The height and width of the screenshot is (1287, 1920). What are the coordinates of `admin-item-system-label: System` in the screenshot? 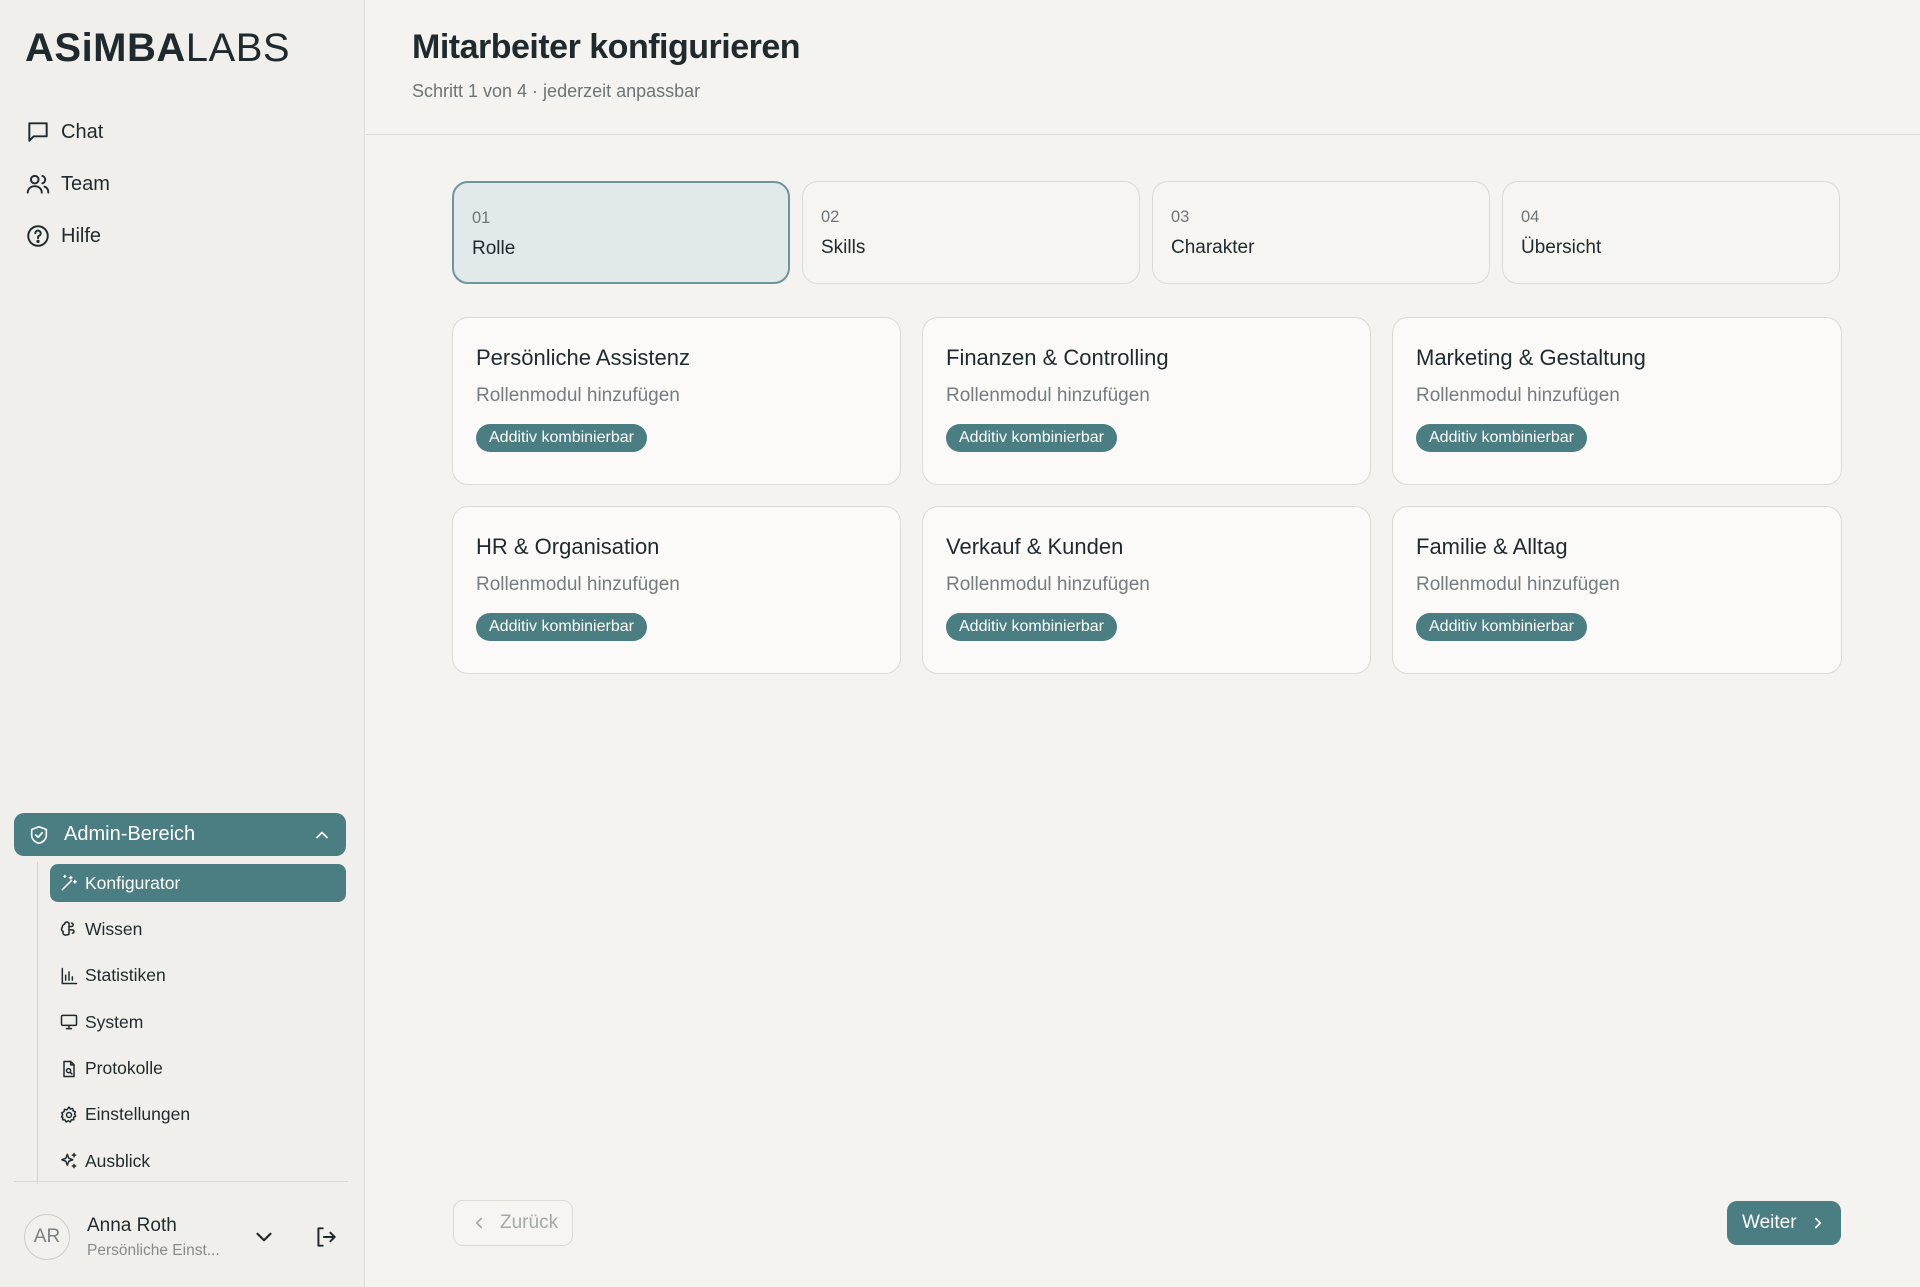 It's located at (114, 1021).